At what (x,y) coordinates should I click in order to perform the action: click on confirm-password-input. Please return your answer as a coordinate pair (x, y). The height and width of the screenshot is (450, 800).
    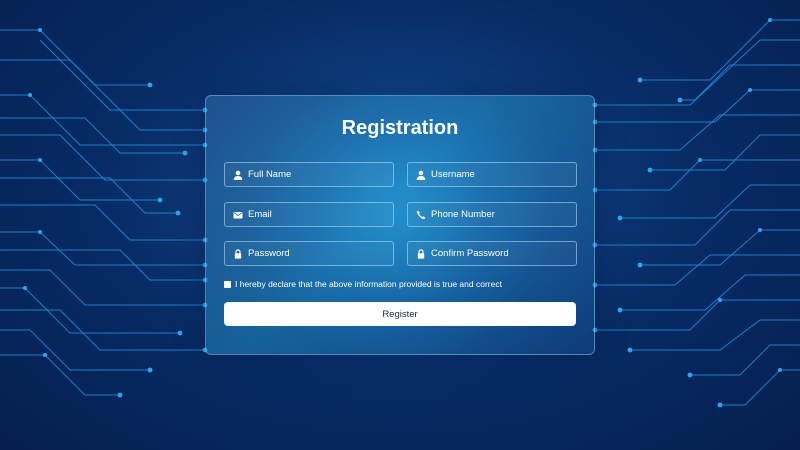
    Looking at the image, I should click on (501, 253).